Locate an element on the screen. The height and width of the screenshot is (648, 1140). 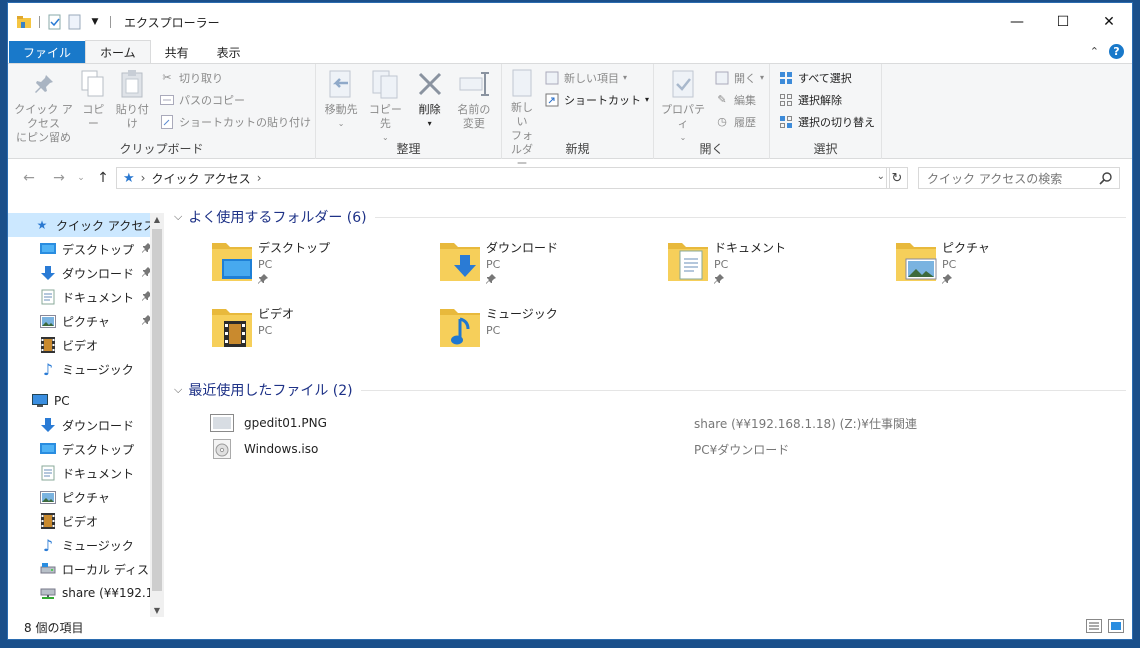
copy-path-button: パスのコピー is located at coordinates (235, 99).